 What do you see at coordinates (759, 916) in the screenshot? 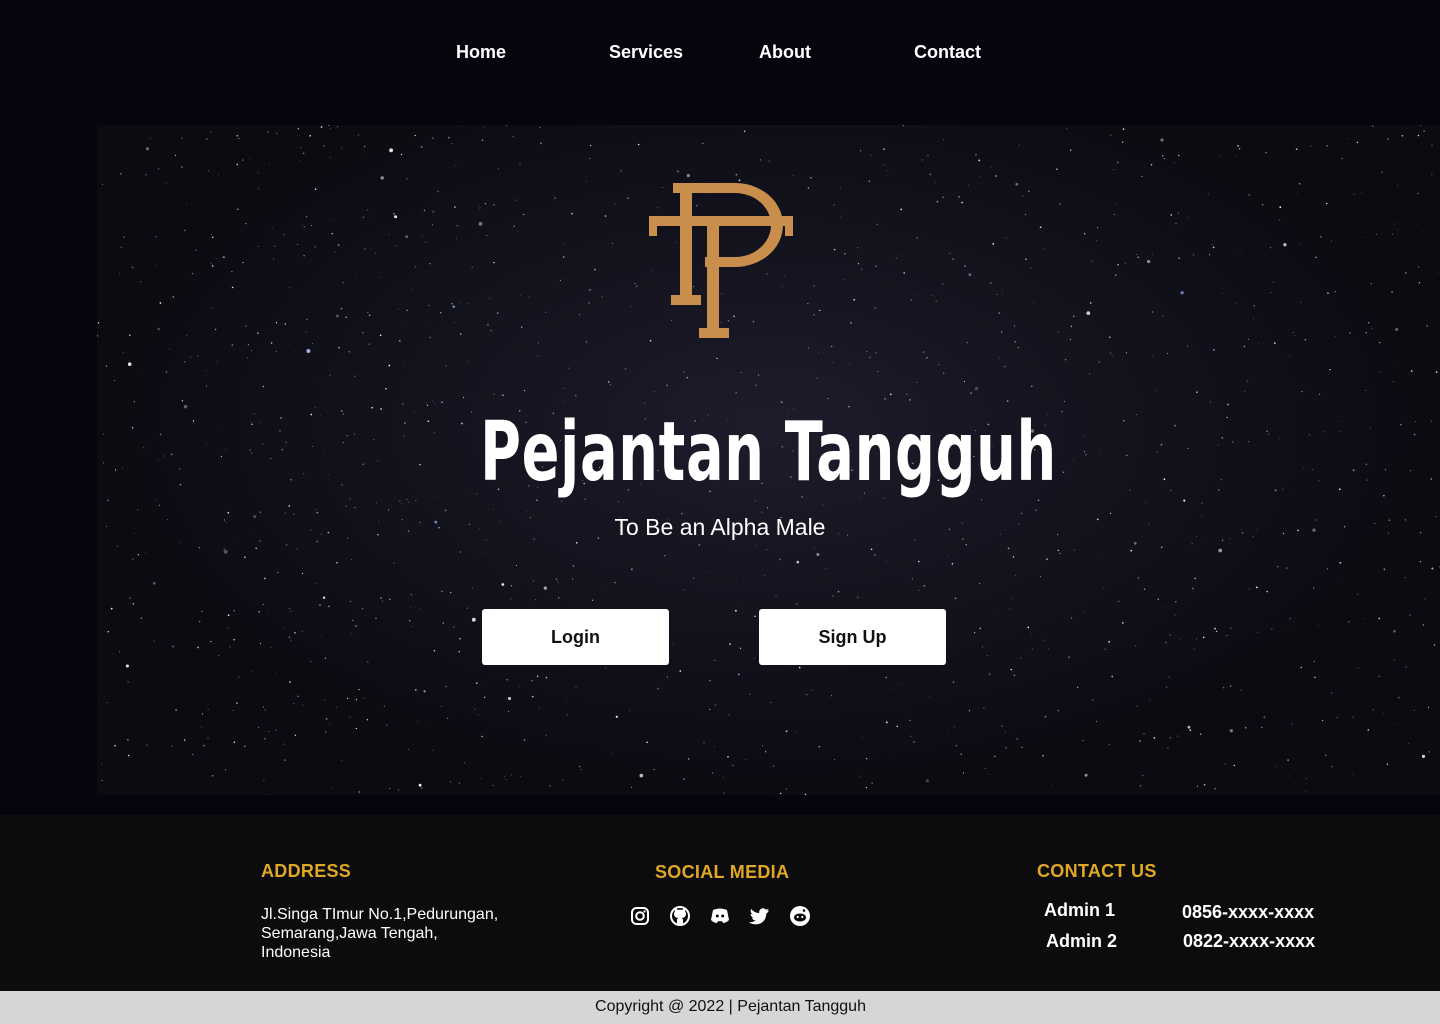
I see `twitter-icon` at bounding box center [759, 916].